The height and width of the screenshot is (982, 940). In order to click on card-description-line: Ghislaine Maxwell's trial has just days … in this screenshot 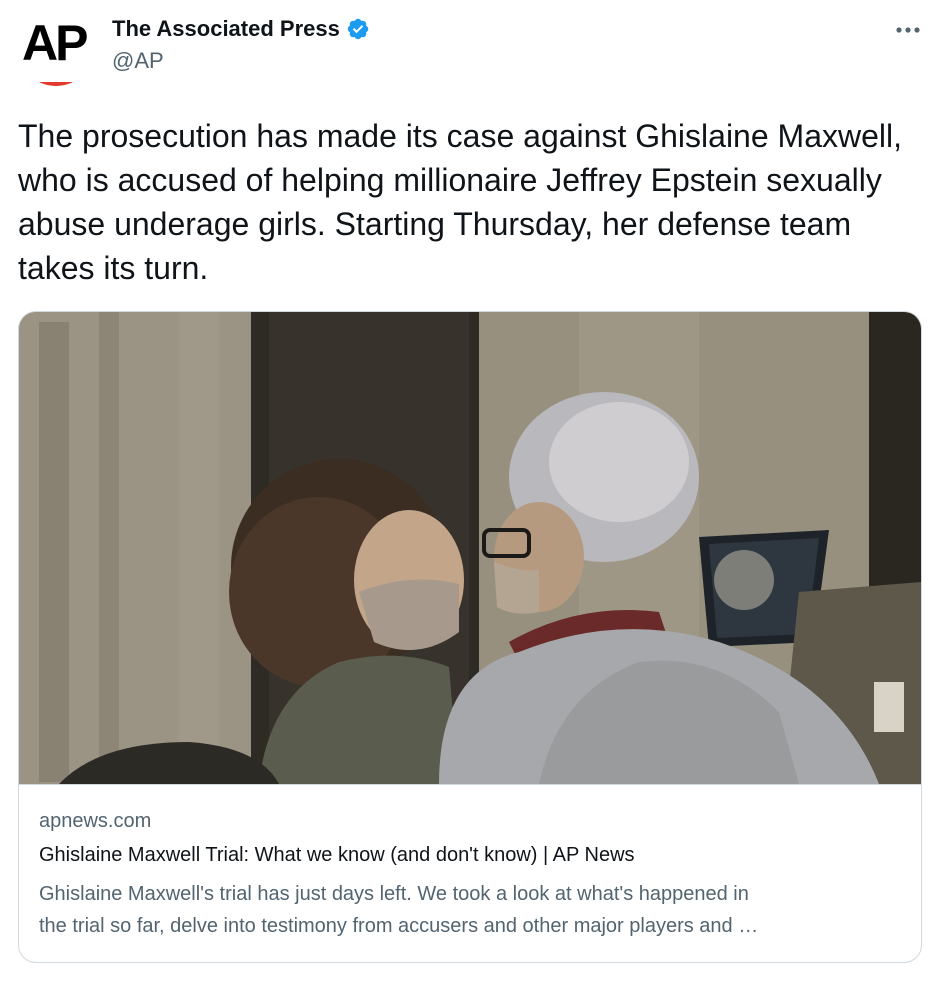, I will do `click(394, 894)`.